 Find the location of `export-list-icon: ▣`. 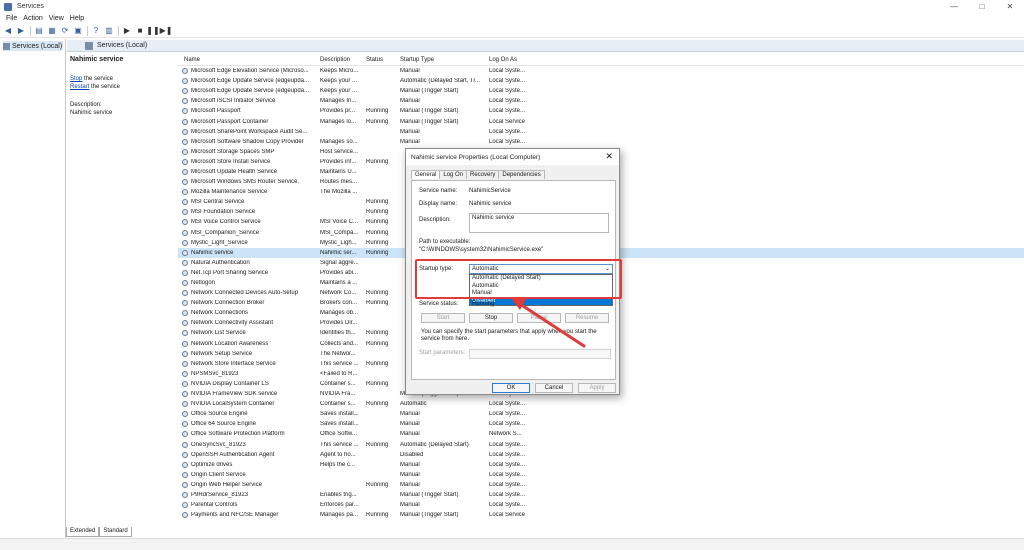

export-list-icon: ▣ is located at coordinates (78, 31).